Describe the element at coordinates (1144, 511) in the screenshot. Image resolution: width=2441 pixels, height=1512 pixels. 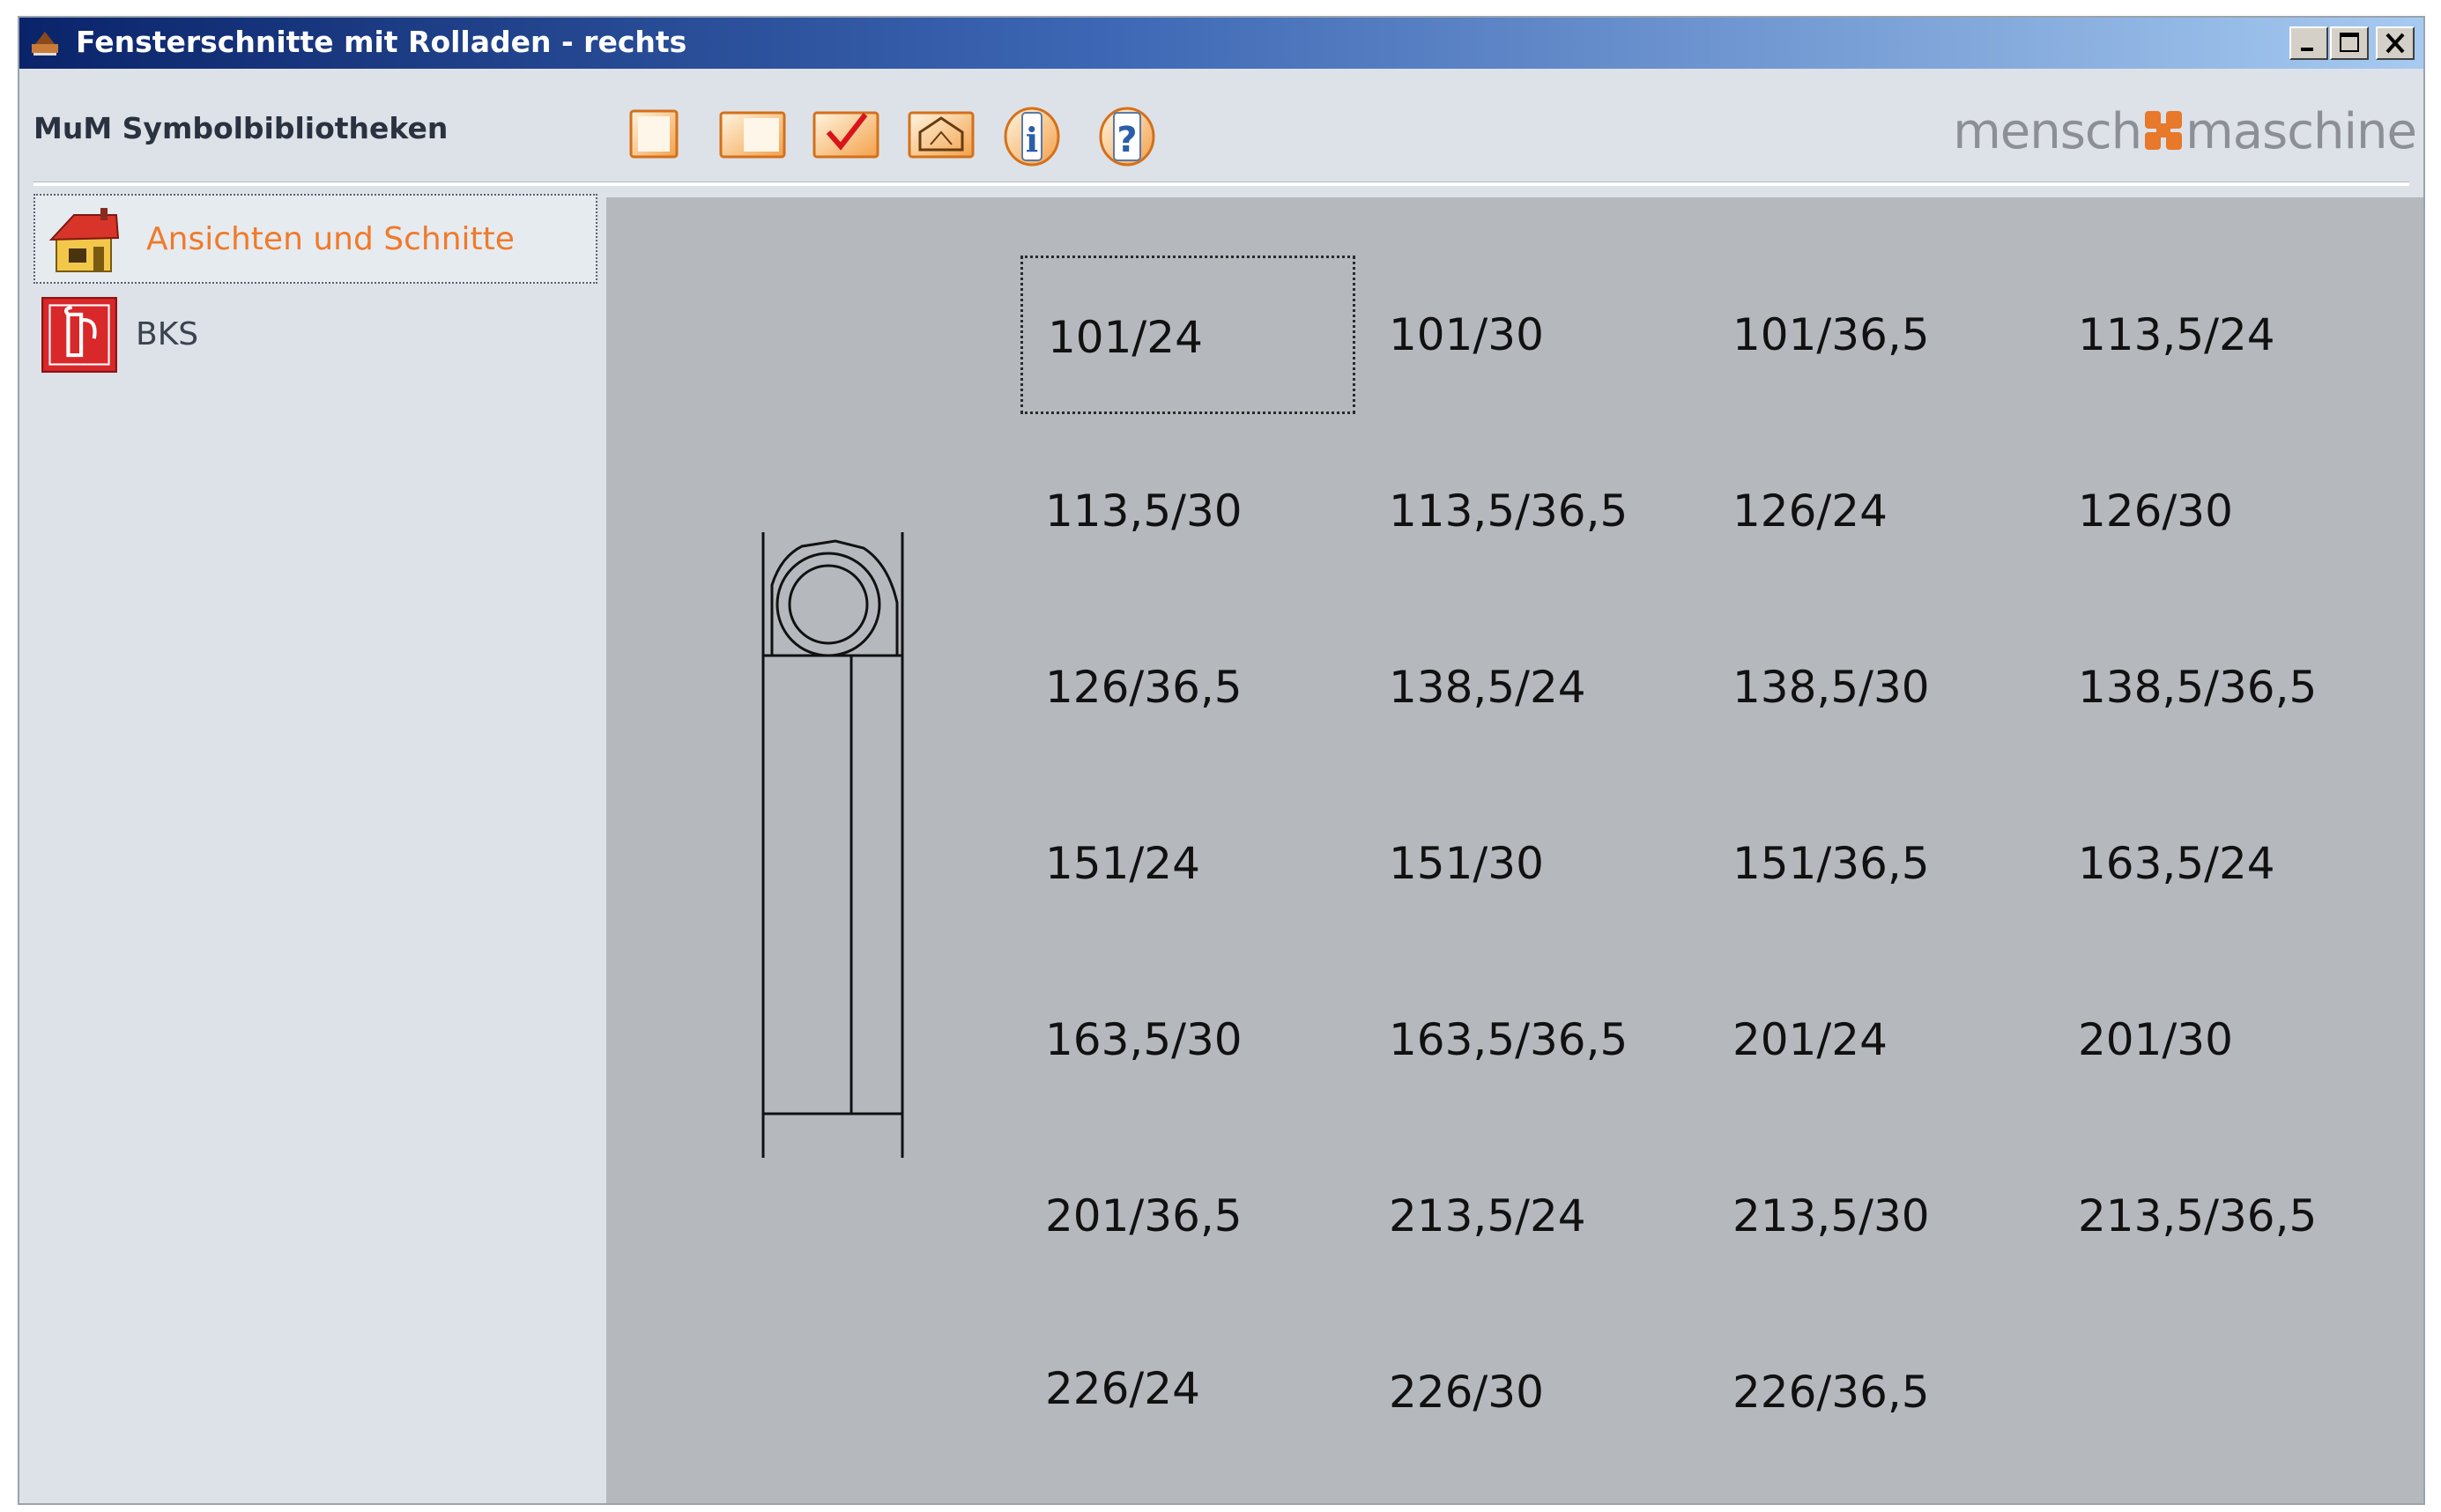
I see `symbol-label: 113,5/30` at that location.